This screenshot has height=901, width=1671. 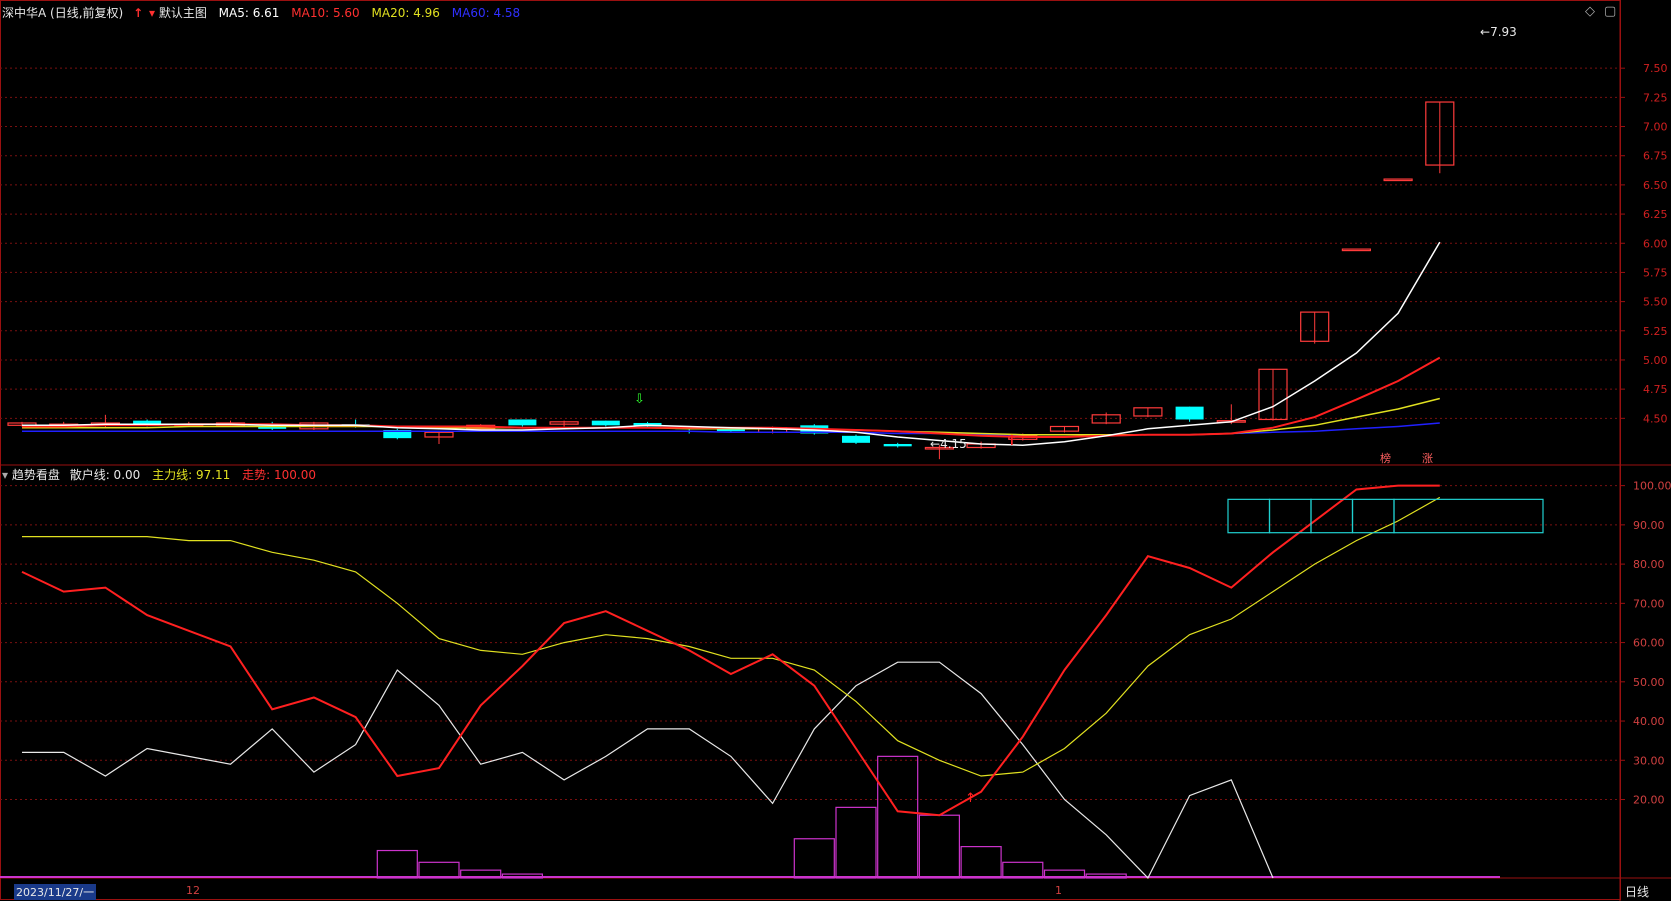 I want to click on main-force-value: 主力线: 97.11, so click(x=191, y=475).